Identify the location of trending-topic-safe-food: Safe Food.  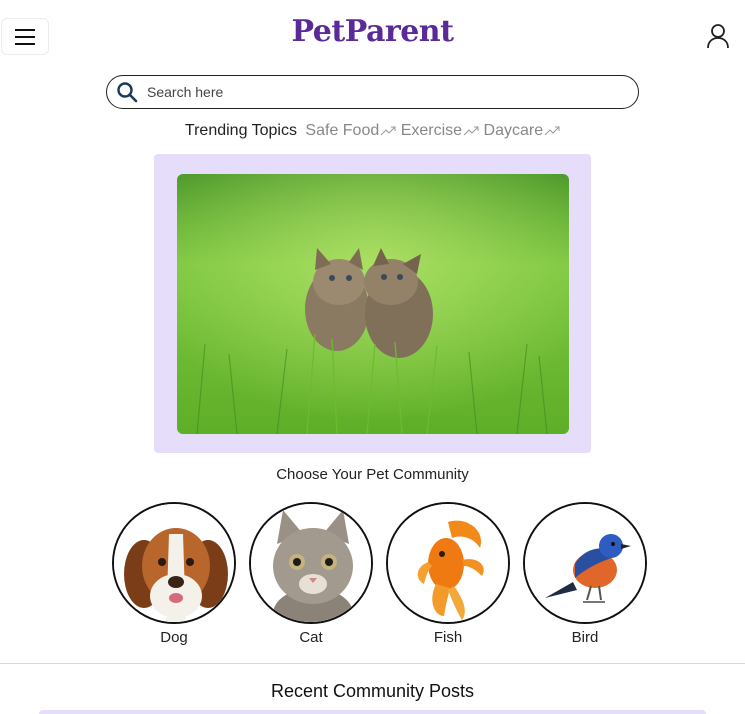
(350, 130).